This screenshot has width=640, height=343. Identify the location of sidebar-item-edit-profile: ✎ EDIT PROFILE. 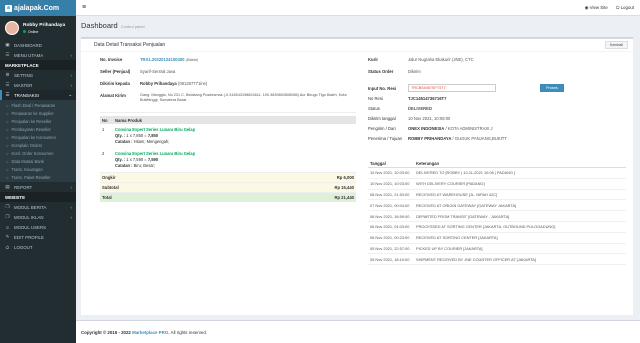
(38, 237).